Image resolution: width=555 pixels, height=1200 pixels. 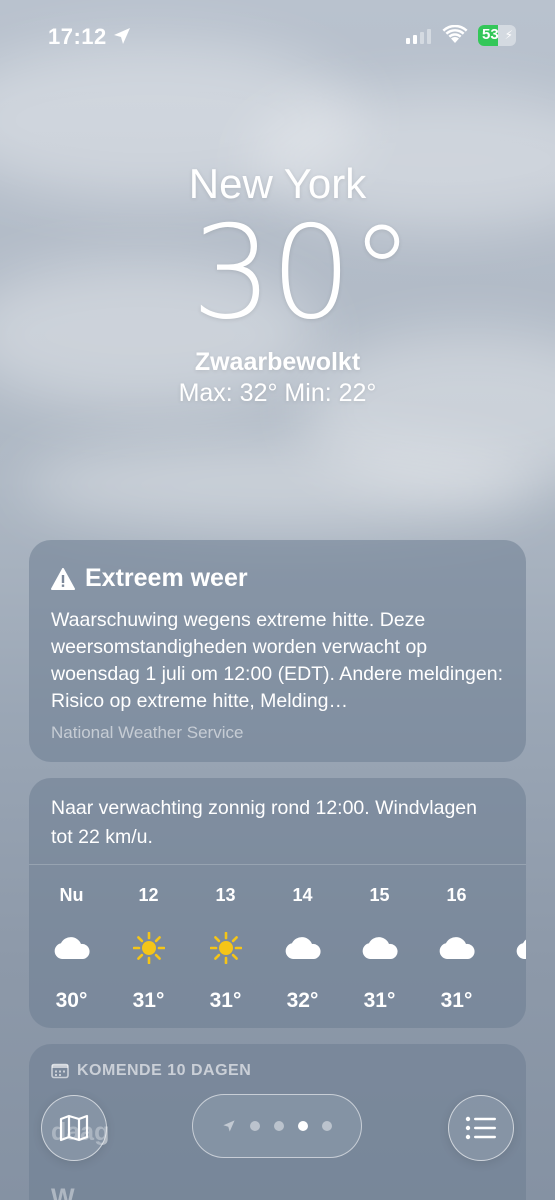 What do you see at coordinates (63, 578) in the screenshot?
I see `warning-triangle-icon` at bounding box center [63, 578].